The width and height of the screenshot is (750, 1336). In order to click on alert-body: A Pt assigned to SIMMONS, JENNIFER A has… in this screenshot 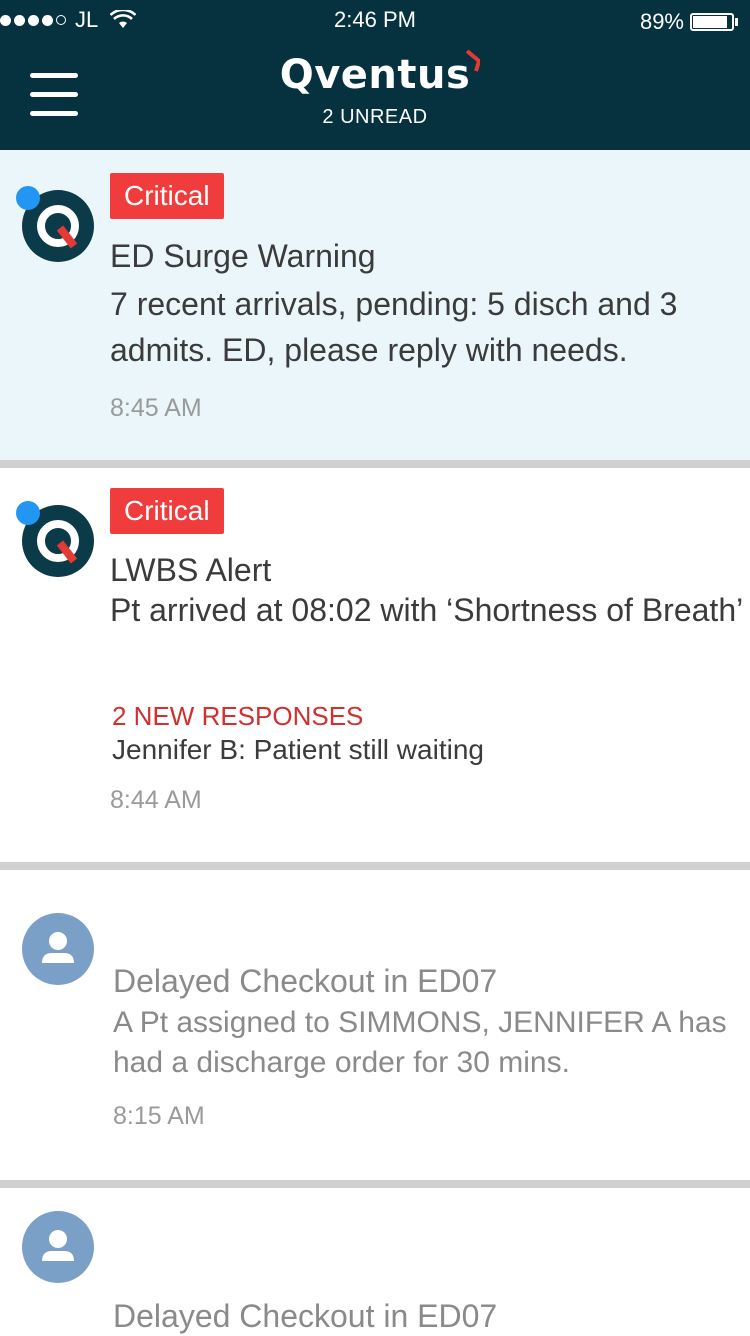, I will do `click(420, 1042)`.